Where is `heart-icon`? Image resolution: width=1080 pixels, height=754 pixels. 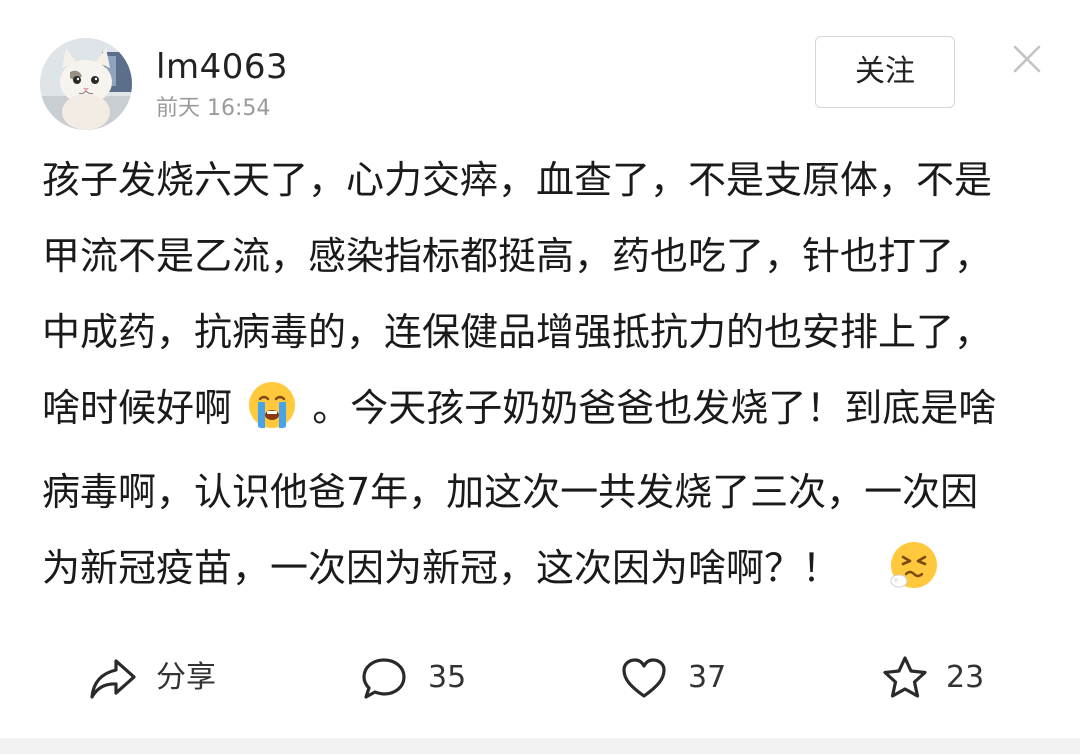 heart-icon is located at coordinates (644, 678).